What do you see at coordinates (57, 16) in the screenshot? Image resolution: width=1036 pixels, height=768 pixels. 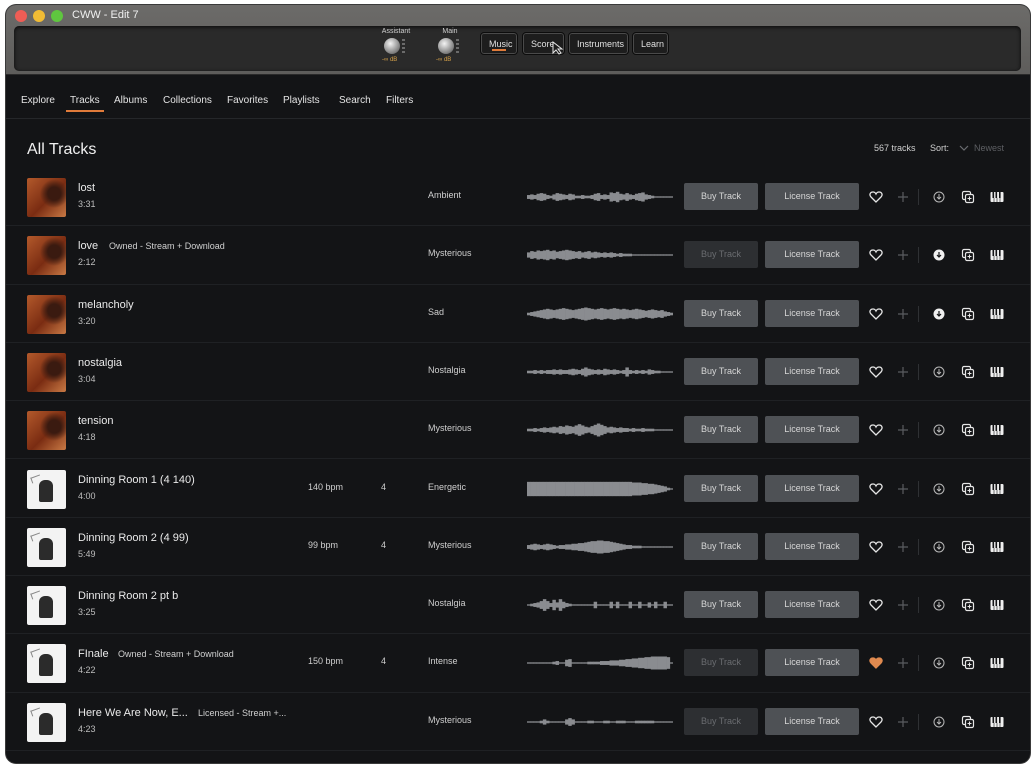 I see `zoom-window-button` at bounding box center [57, 16].